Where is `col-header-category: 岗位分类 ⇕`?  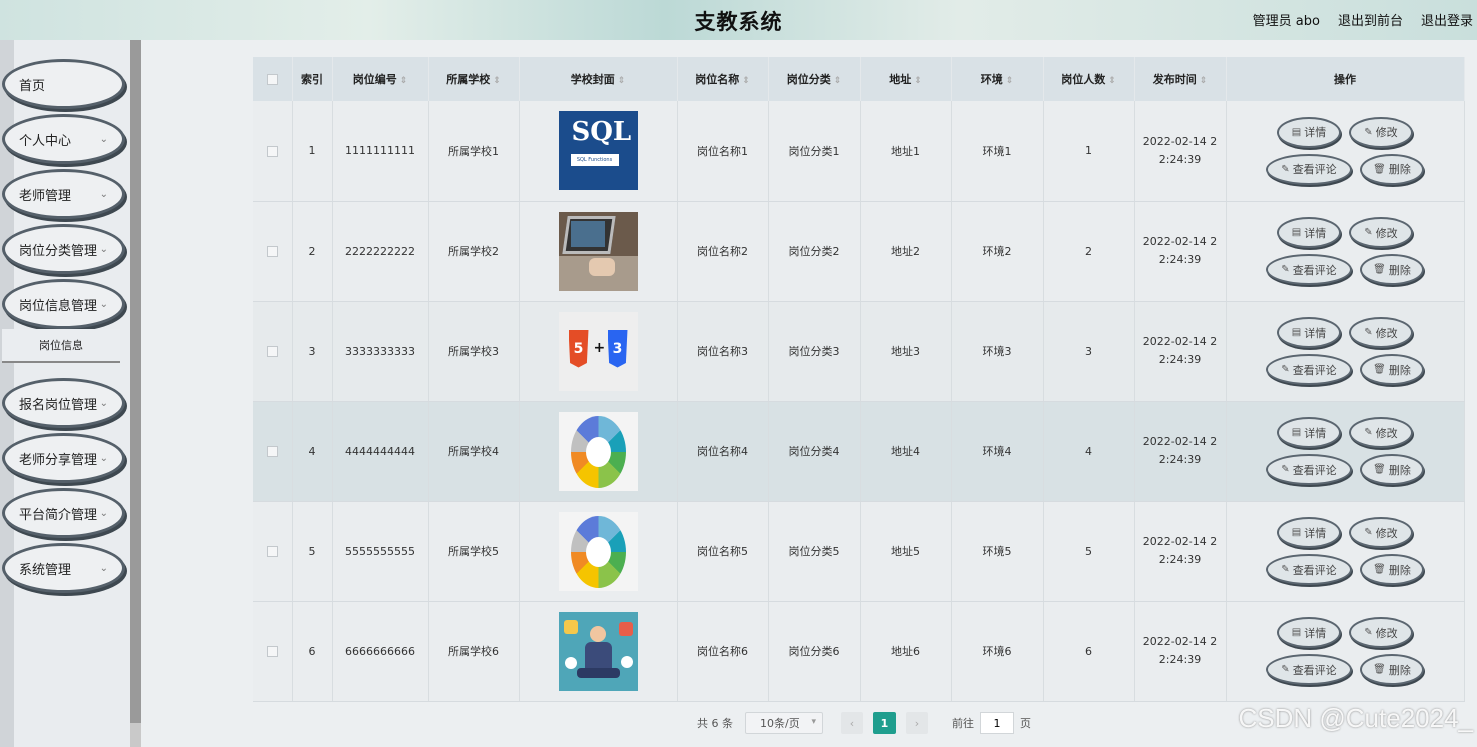
col-header-category: 岗位分类 ⇕ is located at coordinates (814, 79).